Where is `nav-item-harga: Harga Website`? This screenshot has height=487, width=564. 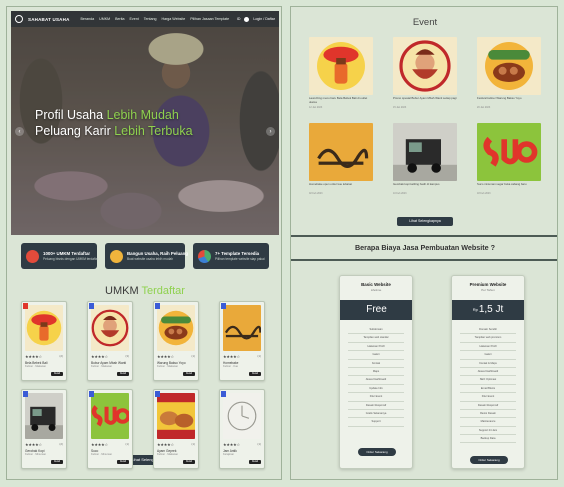
nav-item-harga: Harga Website is located at coordinates (174, 19).